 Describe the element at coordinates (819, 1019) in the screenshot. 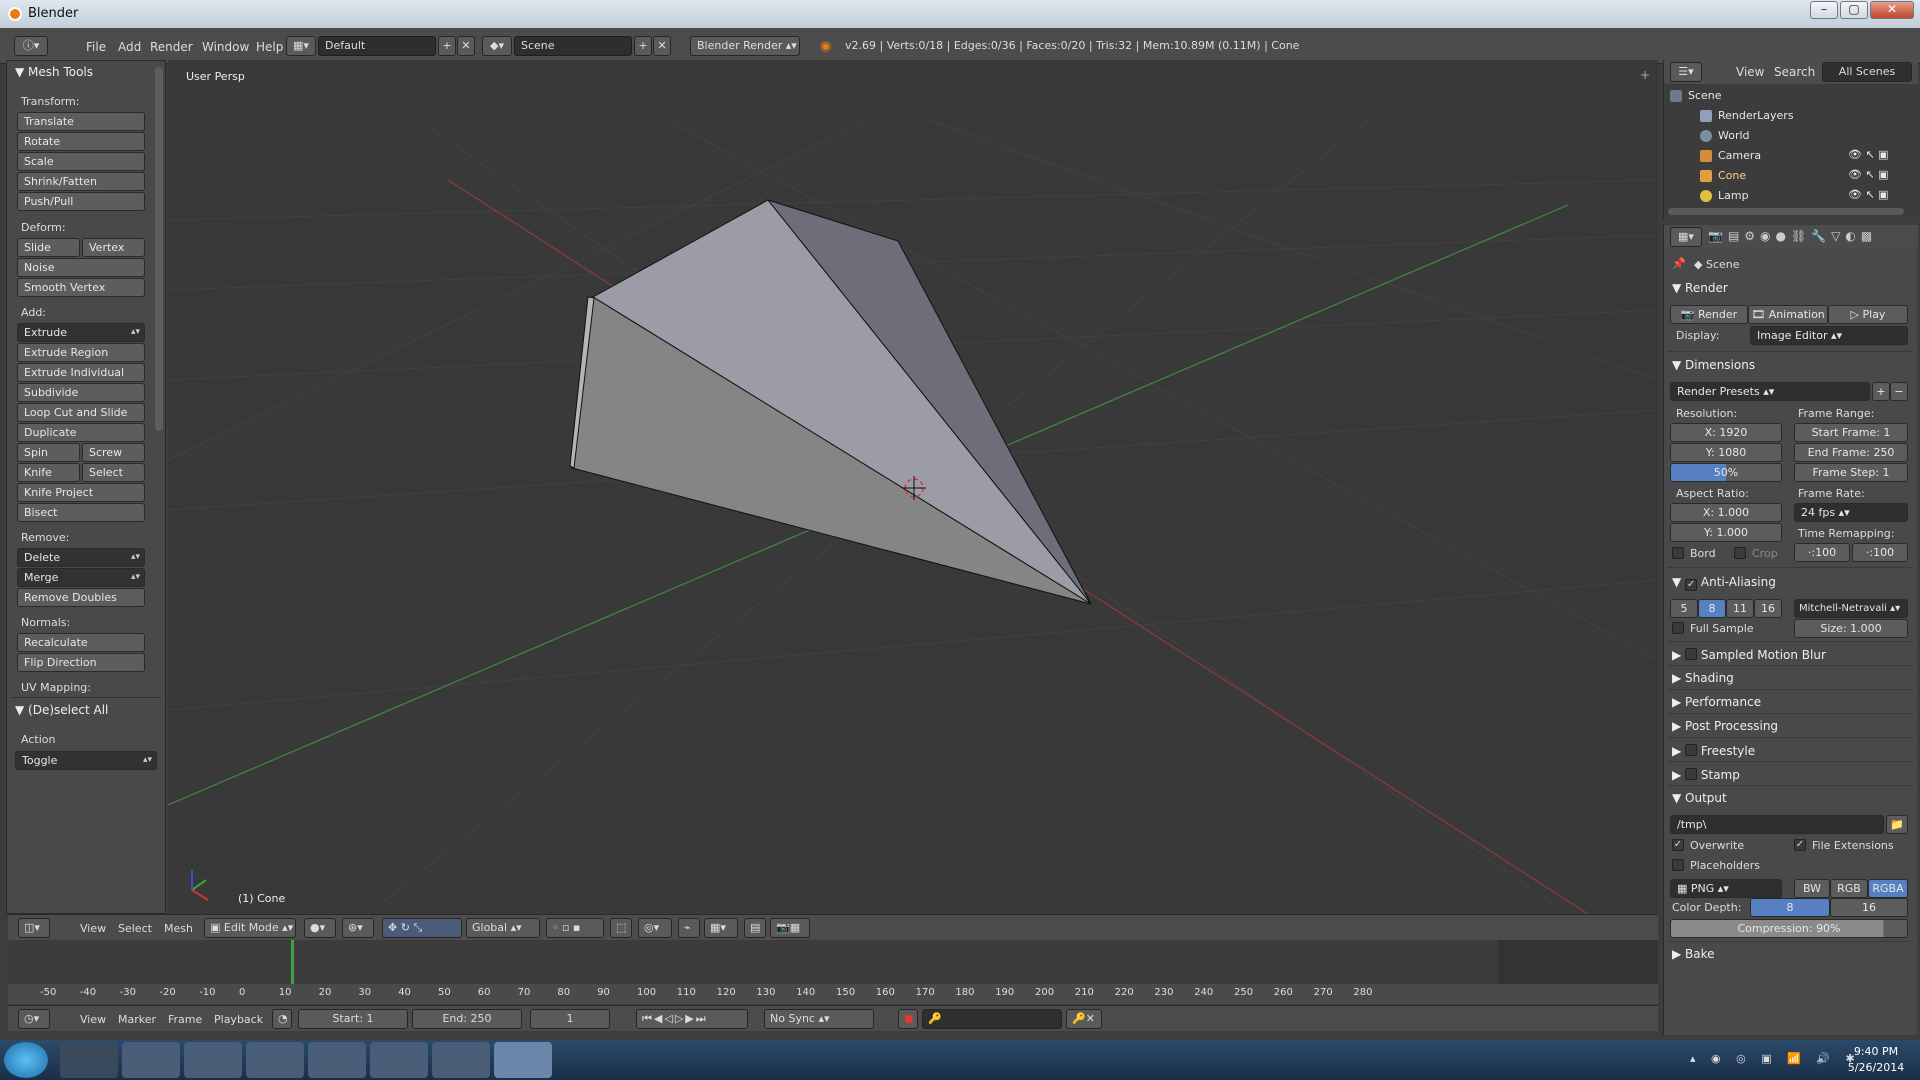

I see `sync-mode-select: No Sync ▴▾` at that location.